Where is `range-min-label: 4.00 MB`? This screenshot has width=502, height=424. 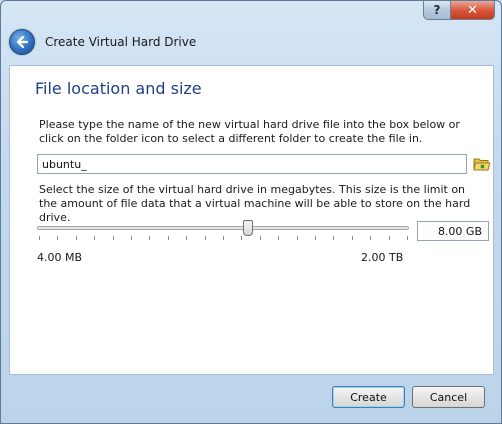
range-min-label: 4.00 MB is located at coordinates (60, 257).